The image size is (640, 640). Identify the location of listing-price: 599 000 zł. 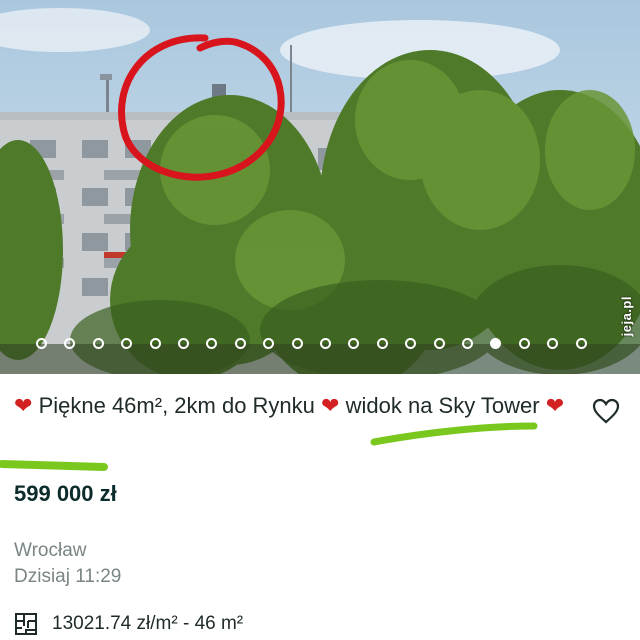
(65, 493).